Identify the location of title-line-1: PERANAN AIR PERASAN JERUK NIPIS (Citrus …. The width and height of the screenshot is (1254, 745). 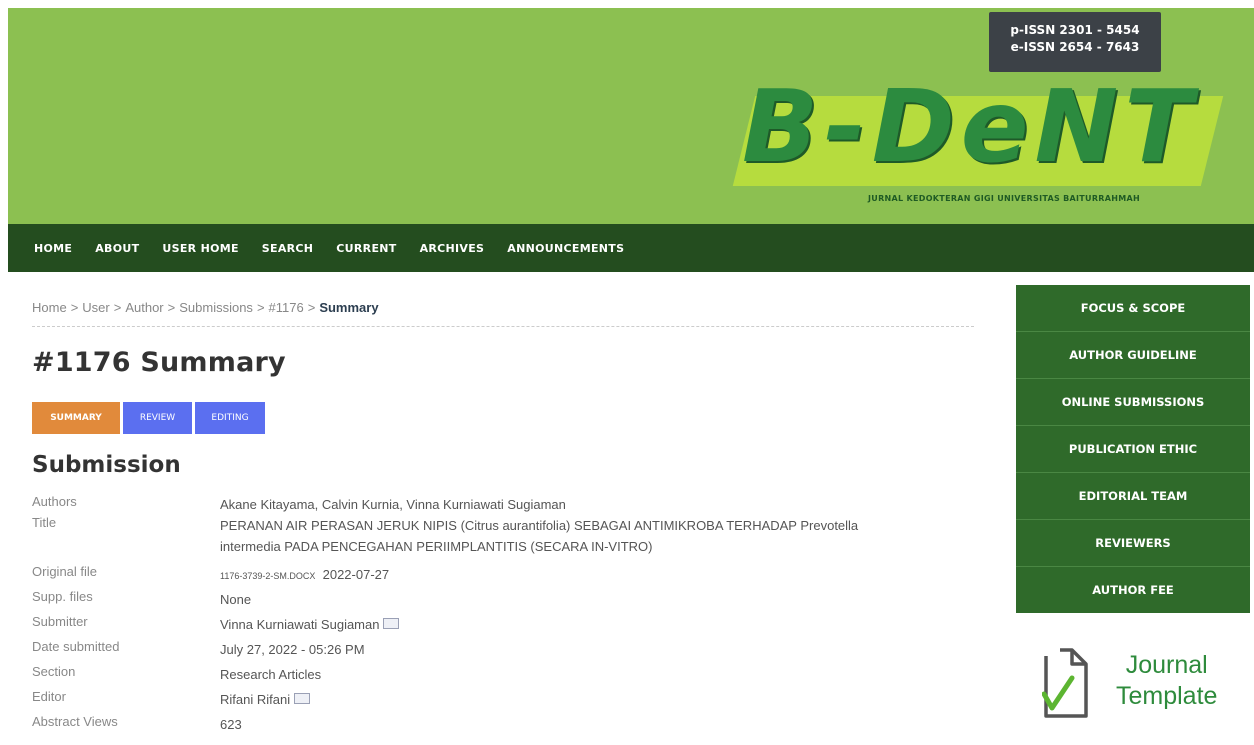
(539, 525).